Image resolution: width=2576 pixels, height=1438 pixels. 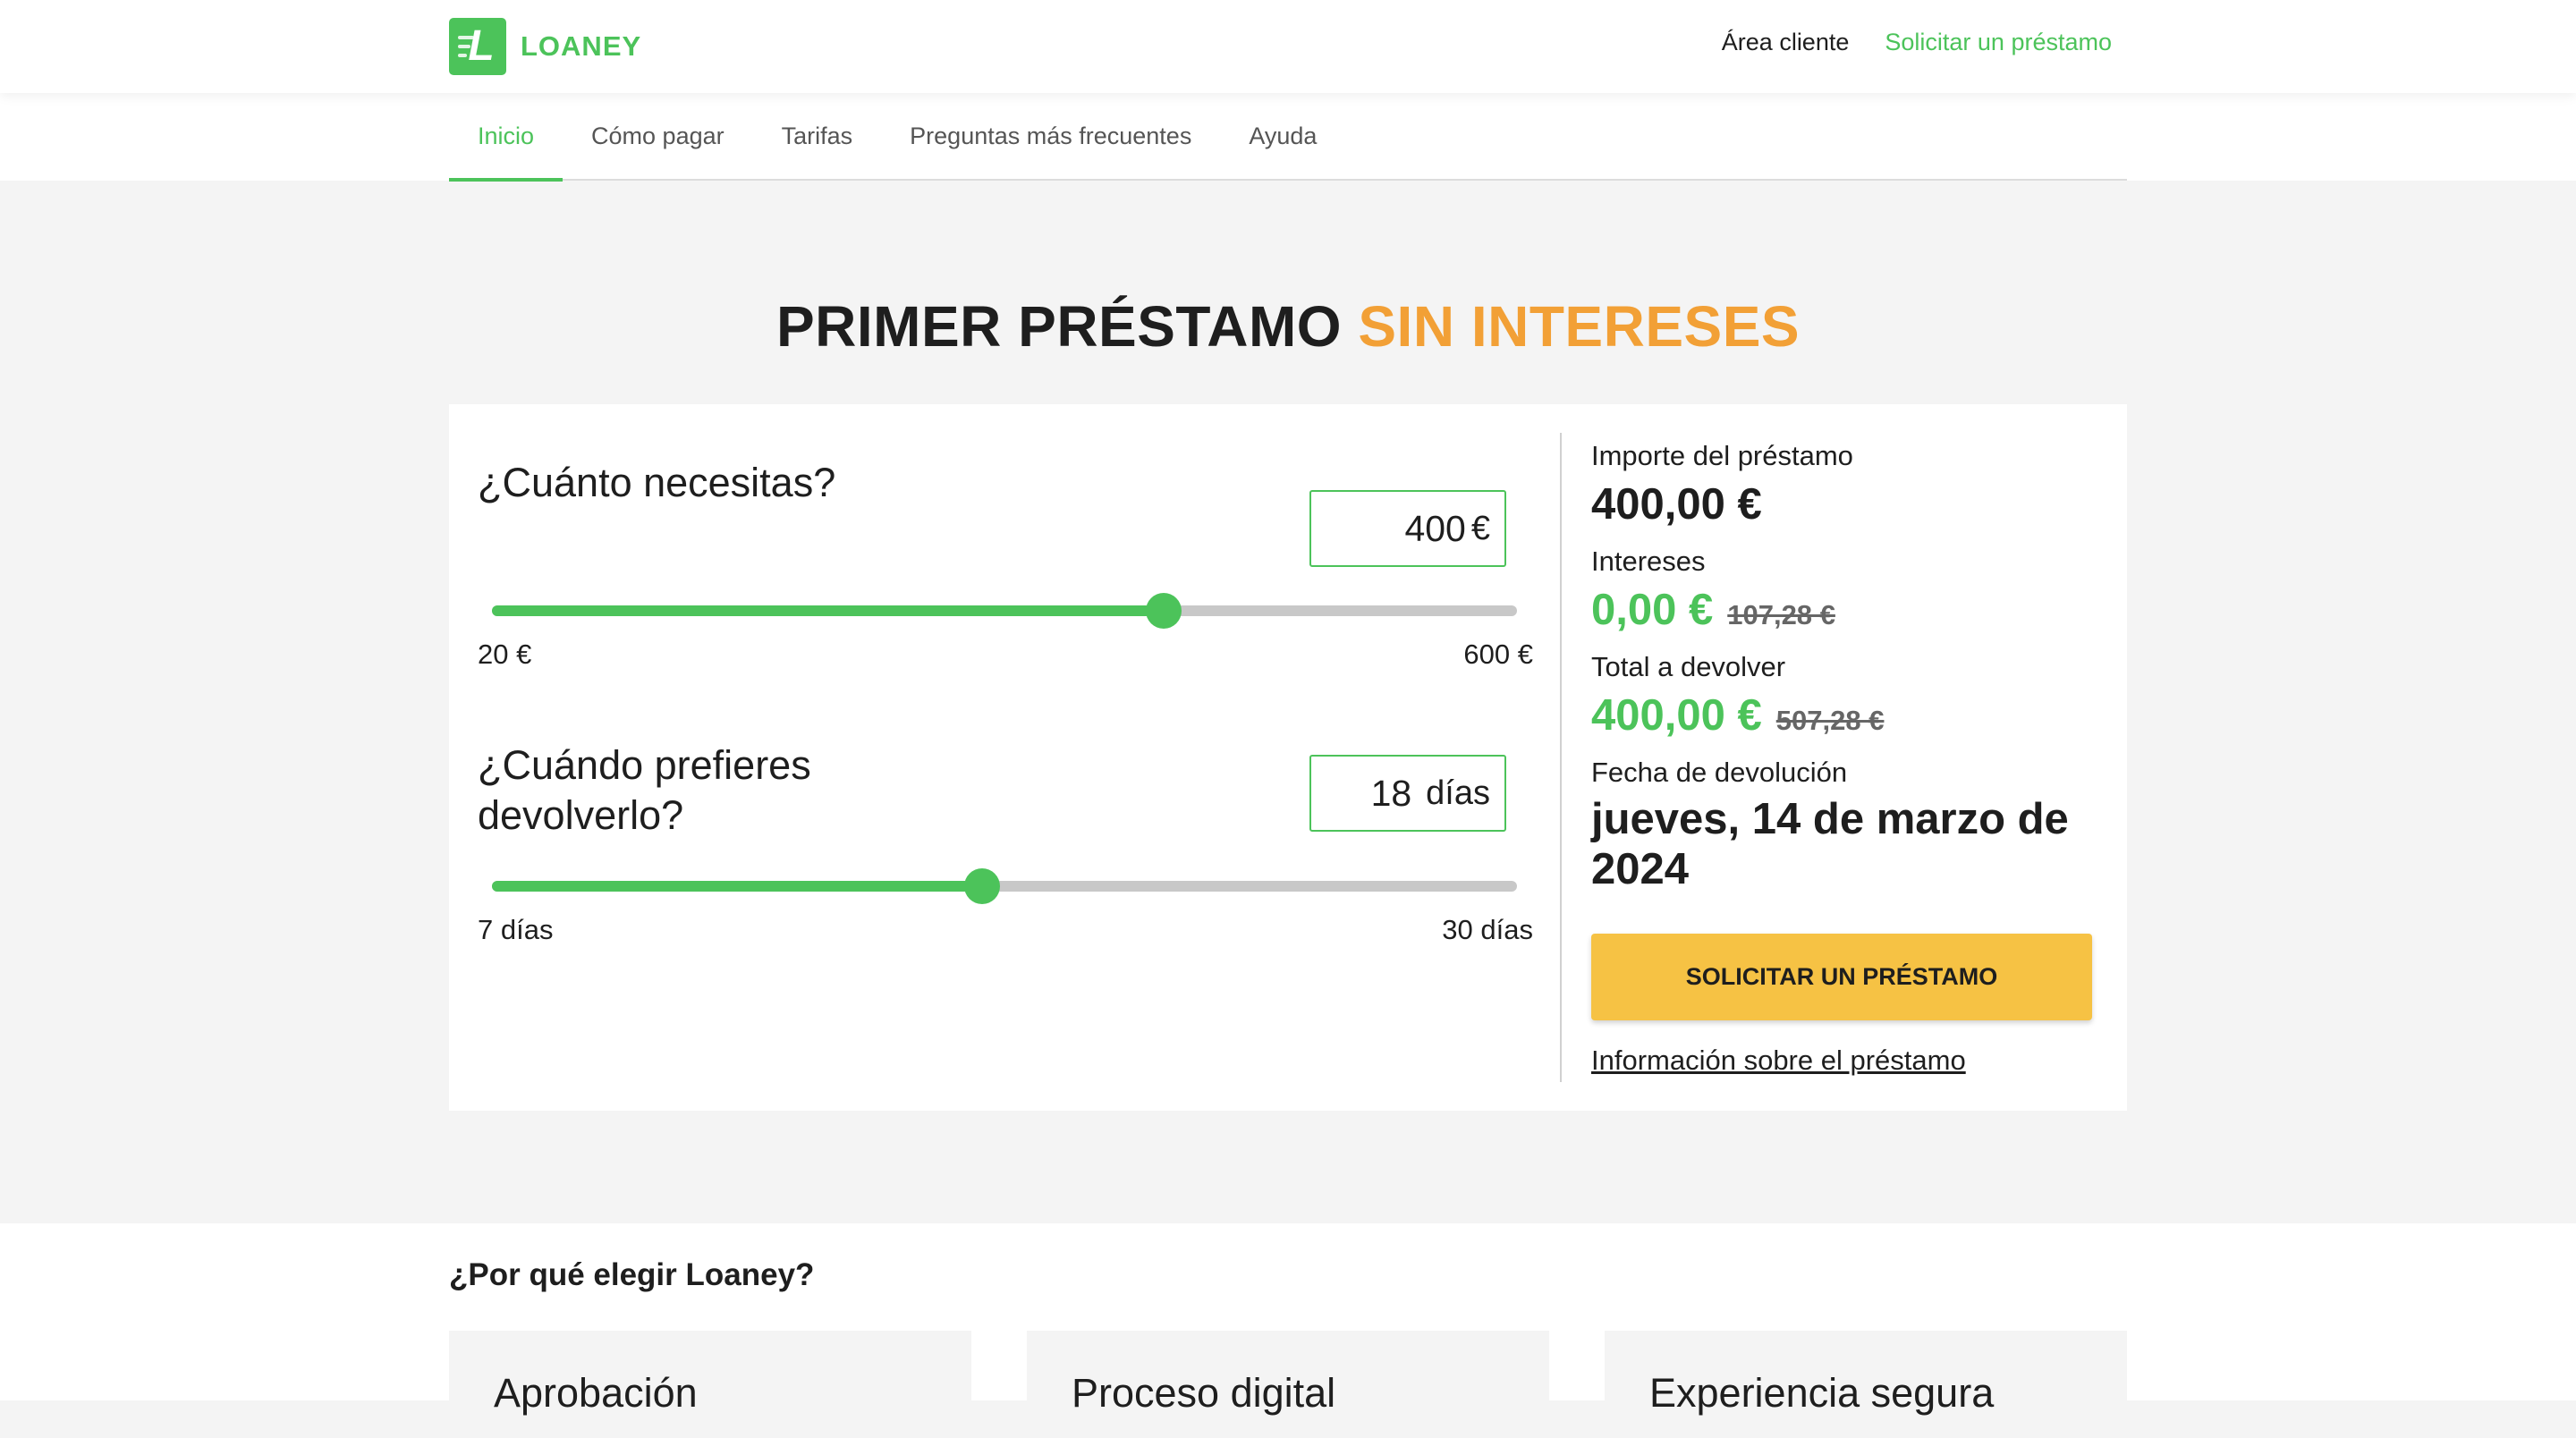 I want to click on logo: L LOANEY, so click(x=545, y=46).